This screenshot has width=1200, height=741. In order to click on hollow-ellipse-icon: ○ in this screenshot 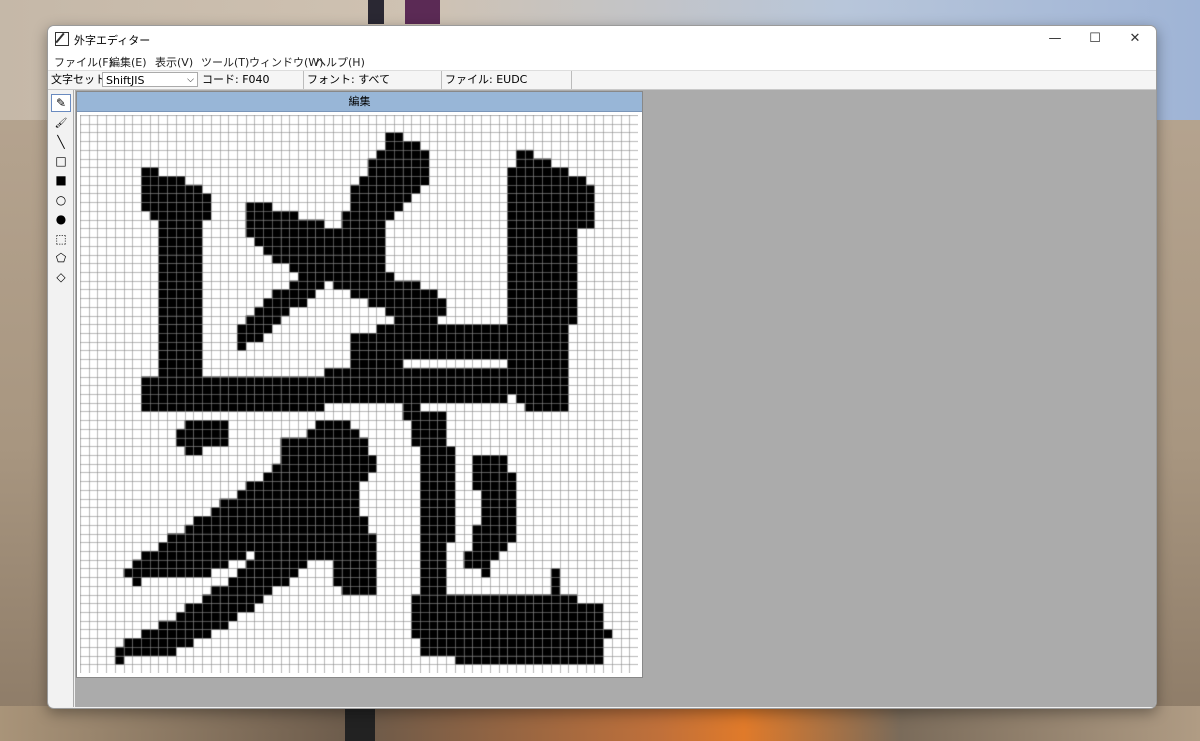, I will do `click(61, 200)`.